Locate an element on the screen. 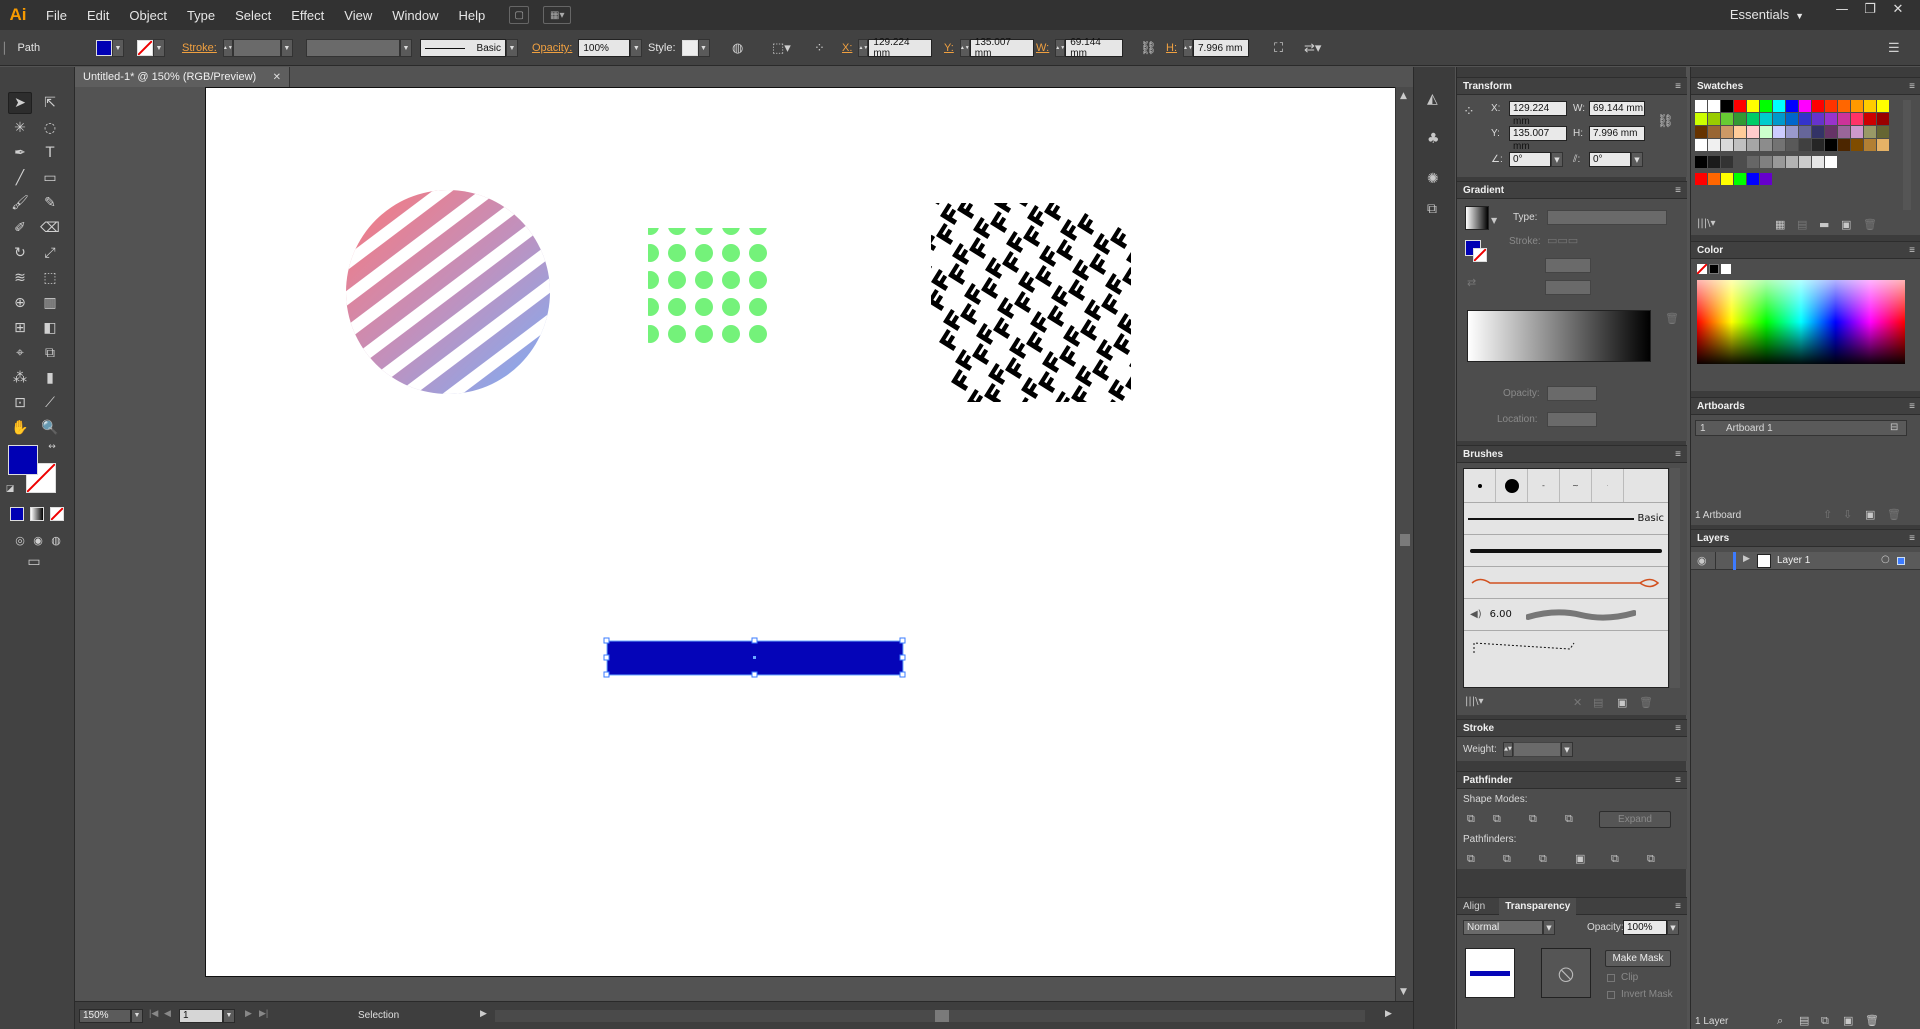 The image size is (1920, 1029). transform-x-field: 129.224 mm is located at coordinates (1538, 114).